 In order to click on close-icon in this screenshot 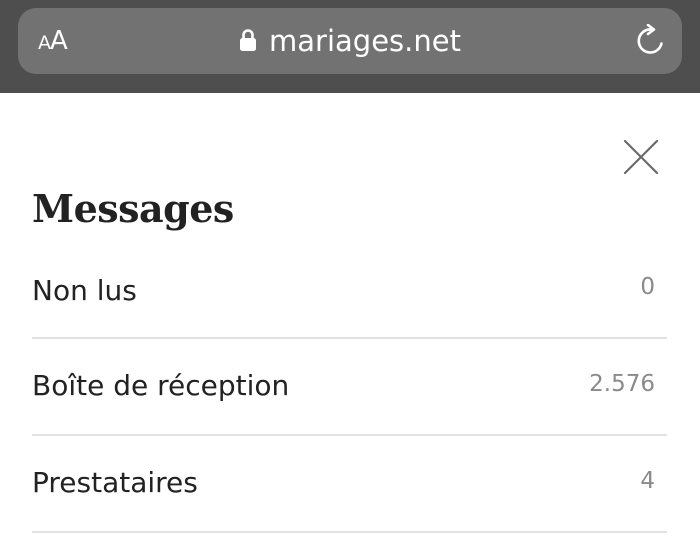, I will do `click(641, 157)`.